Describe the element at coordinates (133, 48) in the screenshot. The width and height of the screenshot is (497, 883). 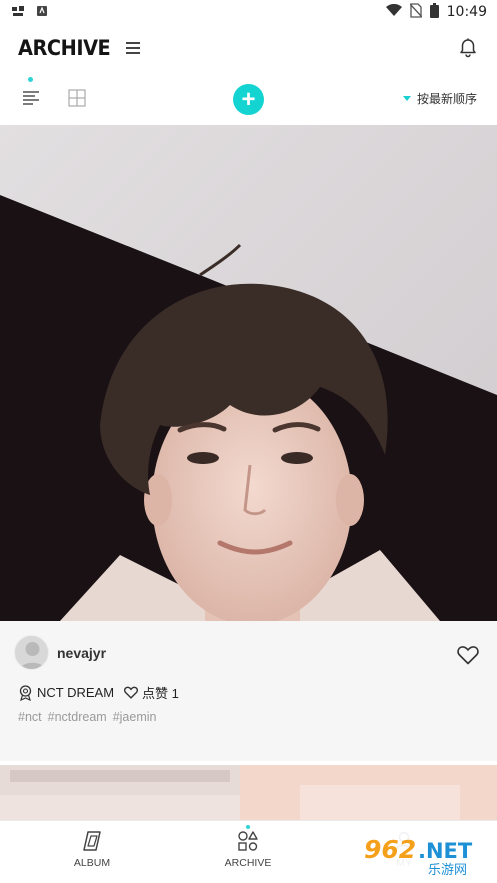
I see `hamburger-icon` at that location.